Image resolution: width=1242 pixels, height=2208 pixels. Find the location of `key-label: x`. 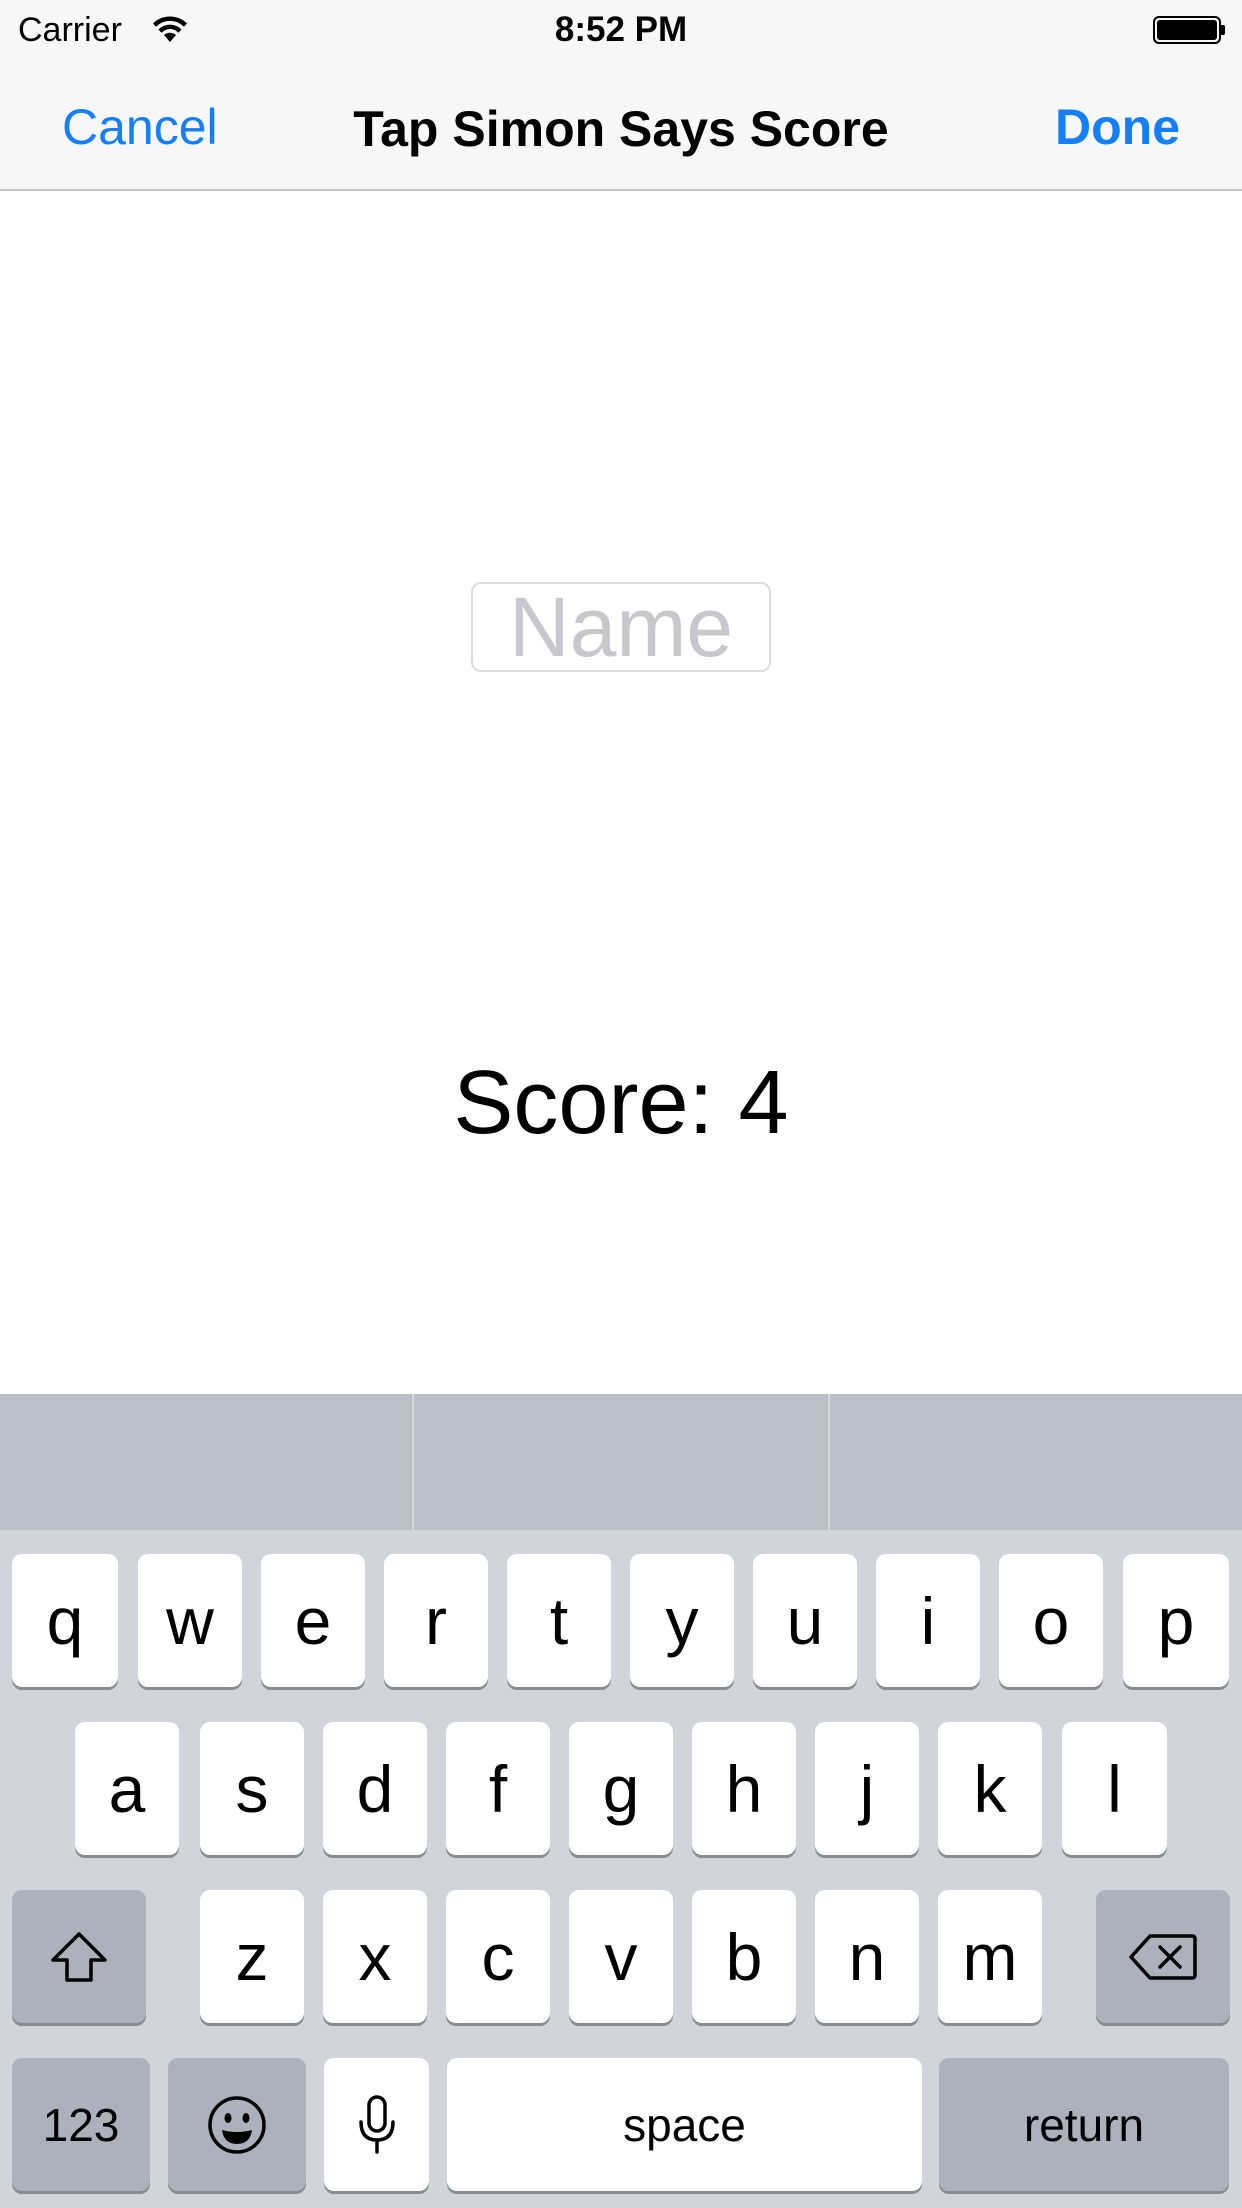

key-label: x is located at coordinates (375, 1956).